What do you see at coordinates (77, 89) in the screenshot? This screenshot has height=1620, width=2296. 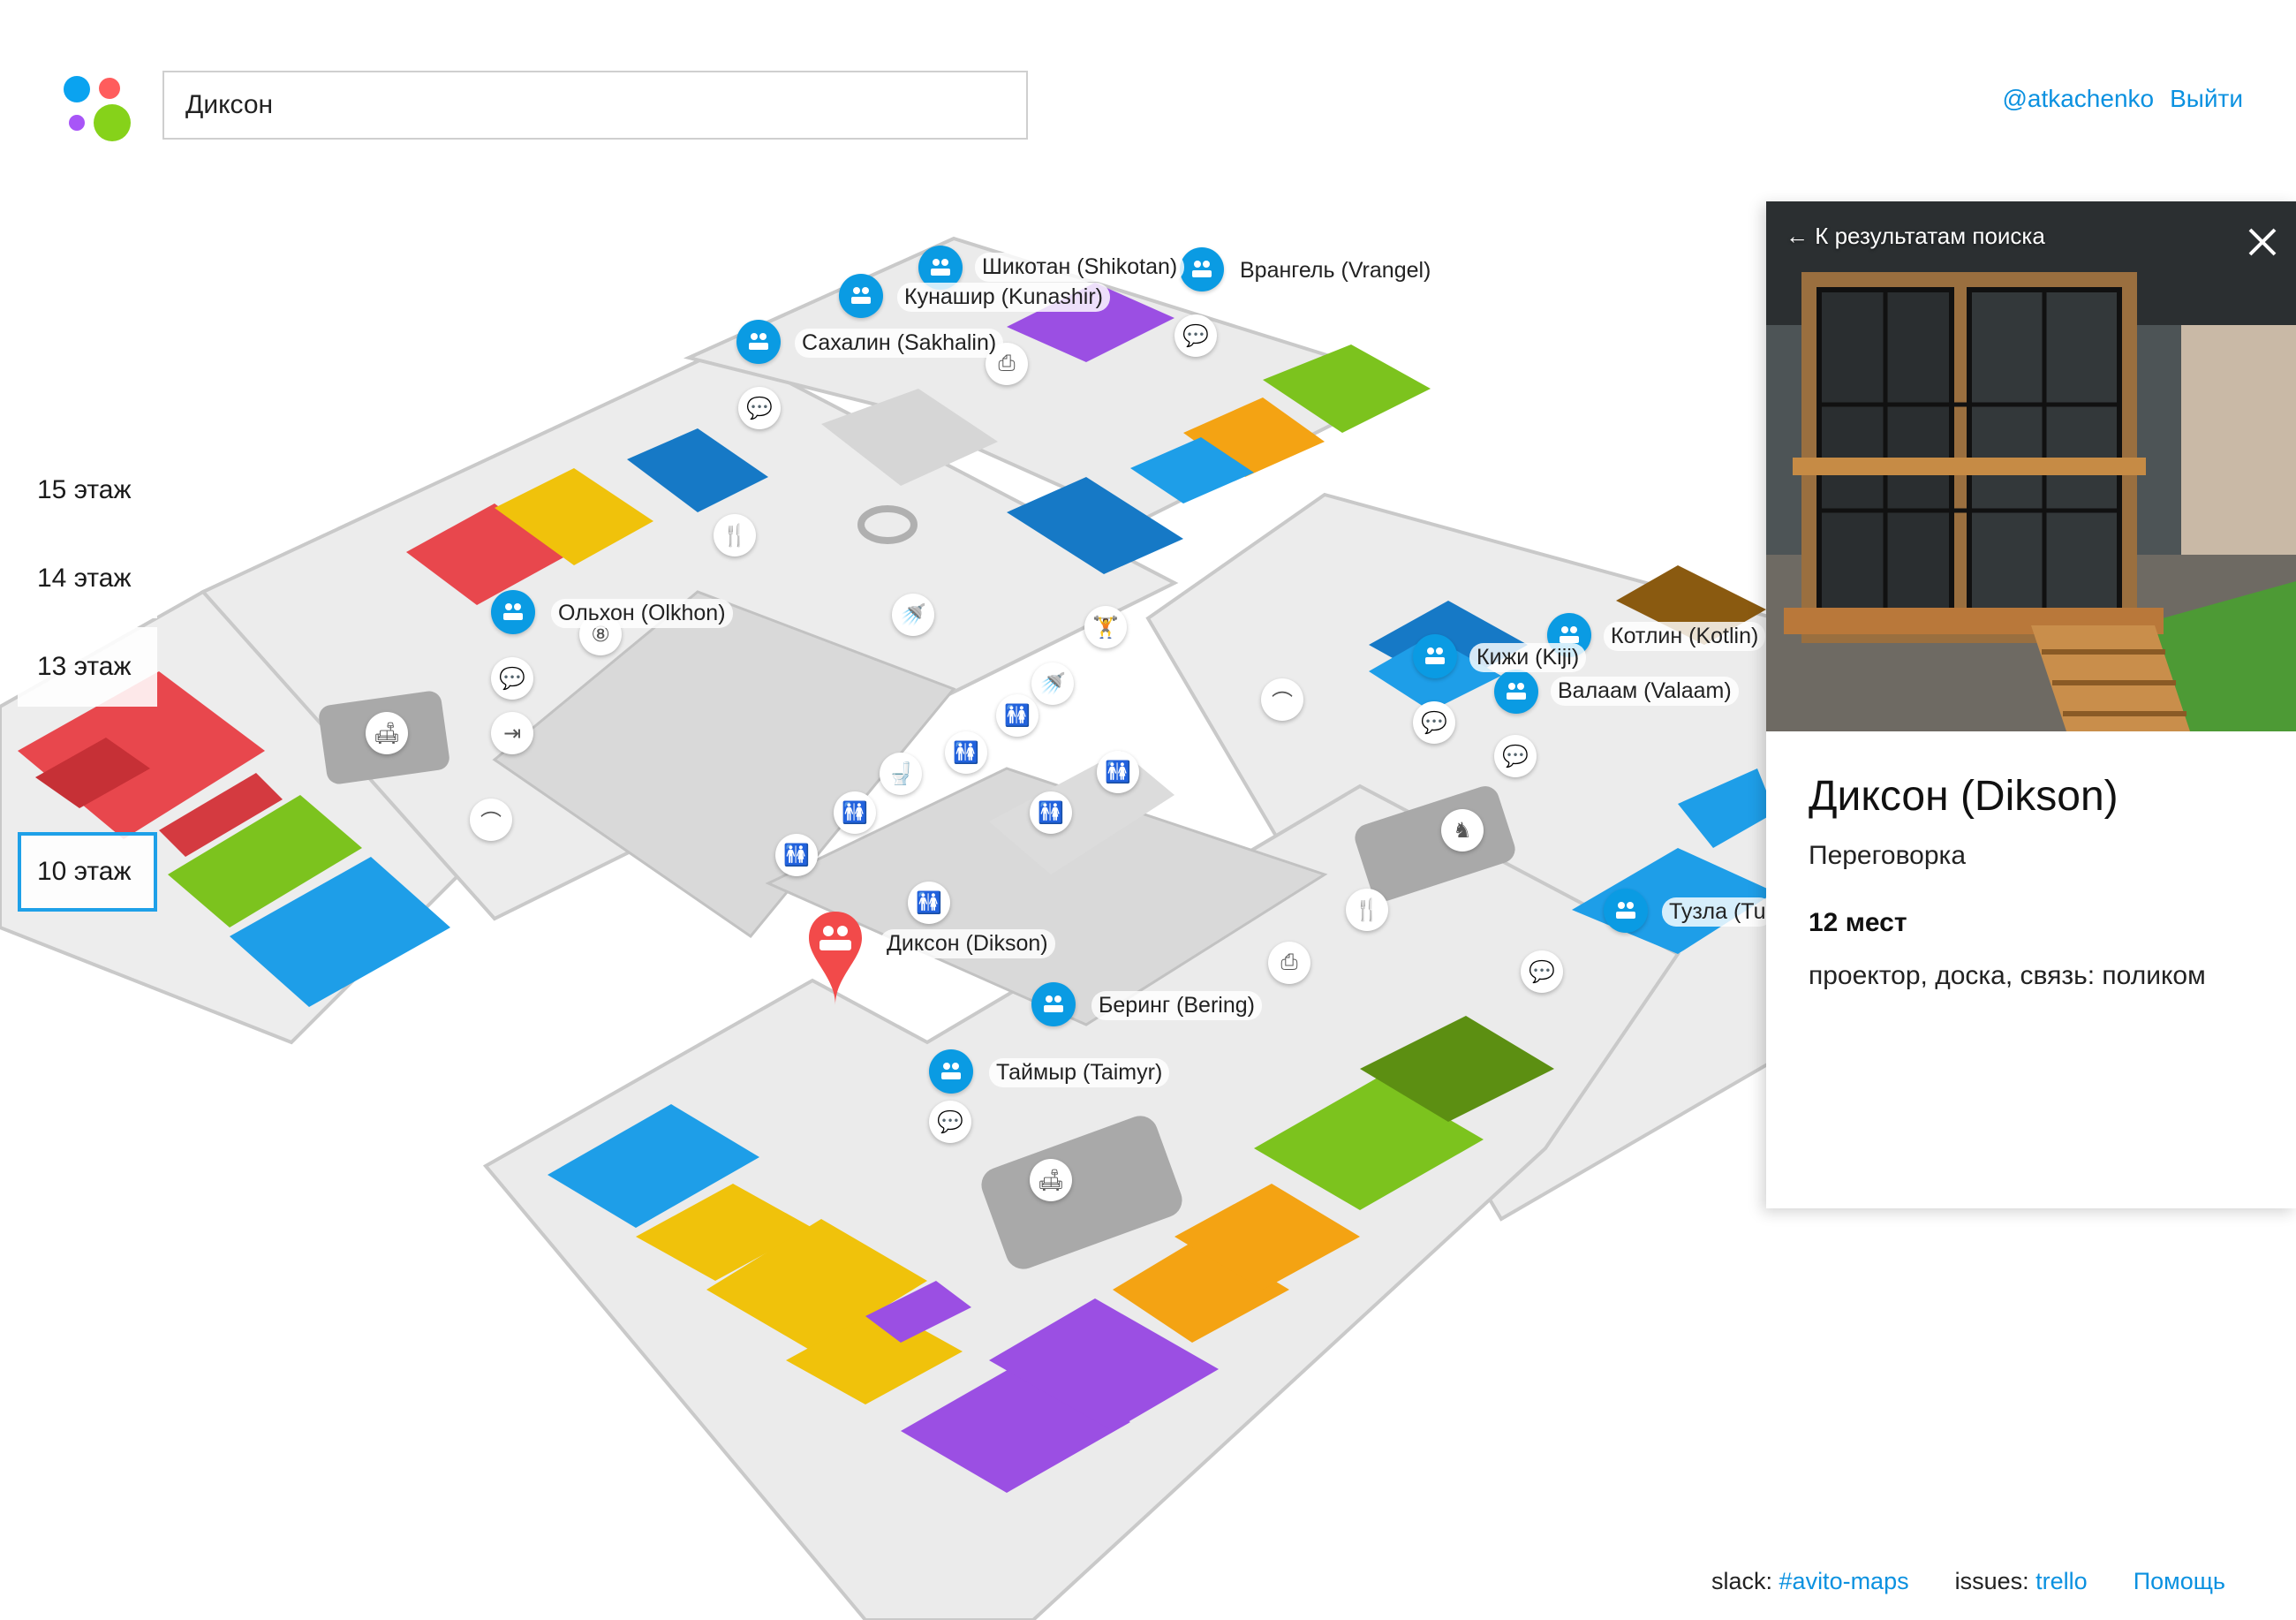 I see `logo-dot-blue` at bounding box center [77, 89].